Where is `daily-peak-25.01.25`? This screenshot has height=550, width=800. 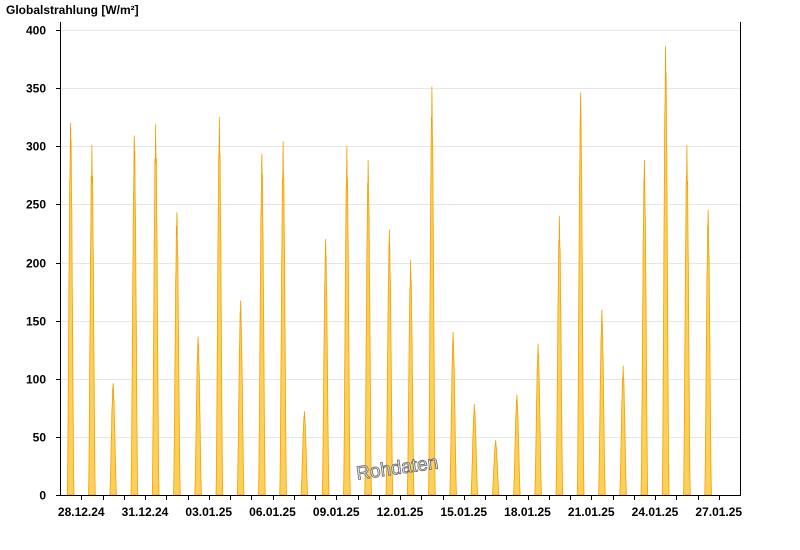
daily-peak-25.01.25 is located at coordinates (687, 320).